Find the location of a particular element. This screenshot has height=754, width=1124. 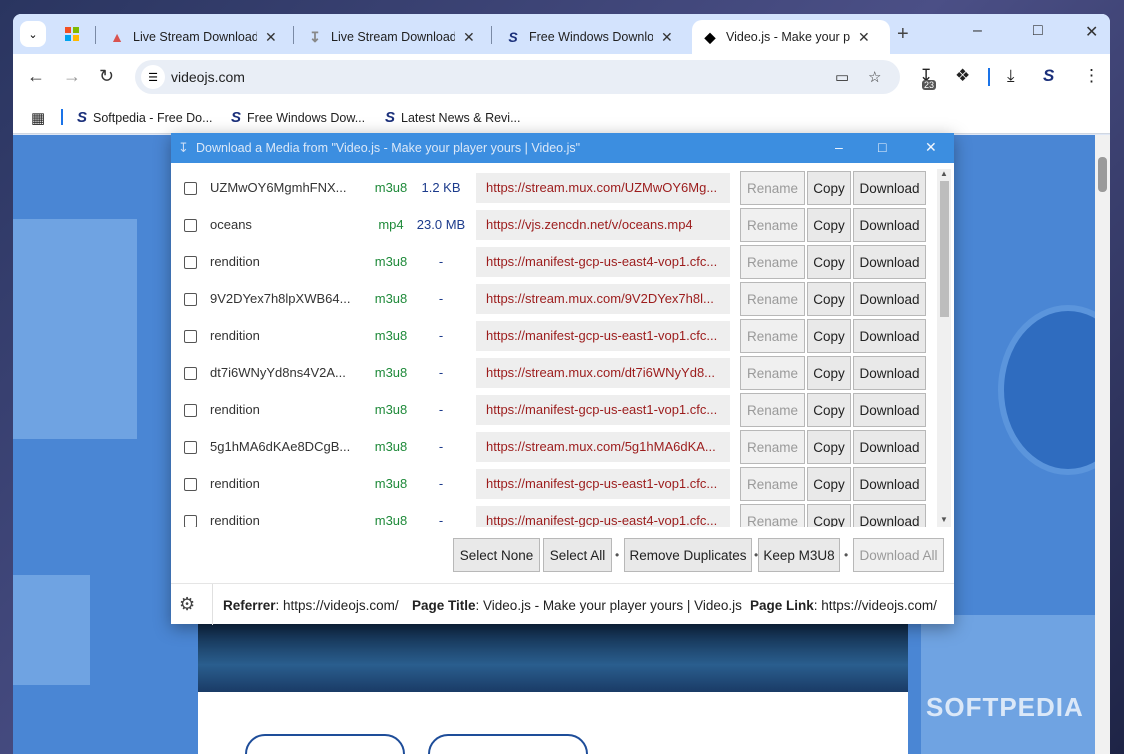

tab-videojs: ◆ Video.js - Make your pla ✕ is located at coordinates (791, 37).